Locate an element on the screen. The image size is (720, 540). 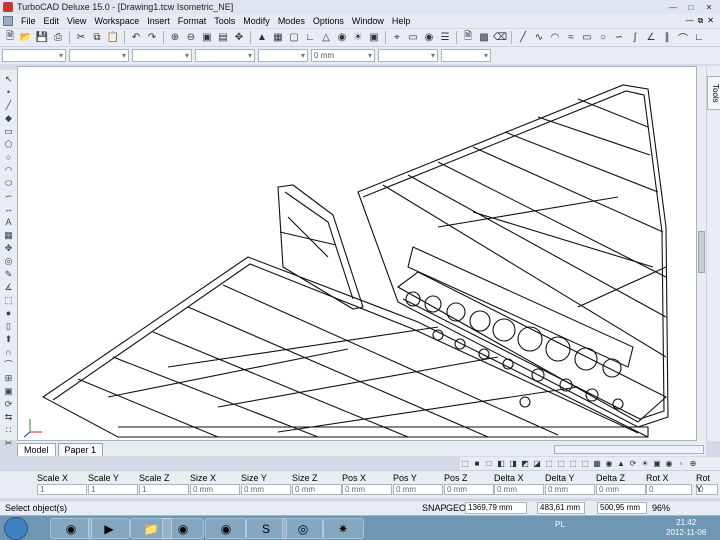
ie-taskbar-icon: ◉ is located at coordinates (71, 528).